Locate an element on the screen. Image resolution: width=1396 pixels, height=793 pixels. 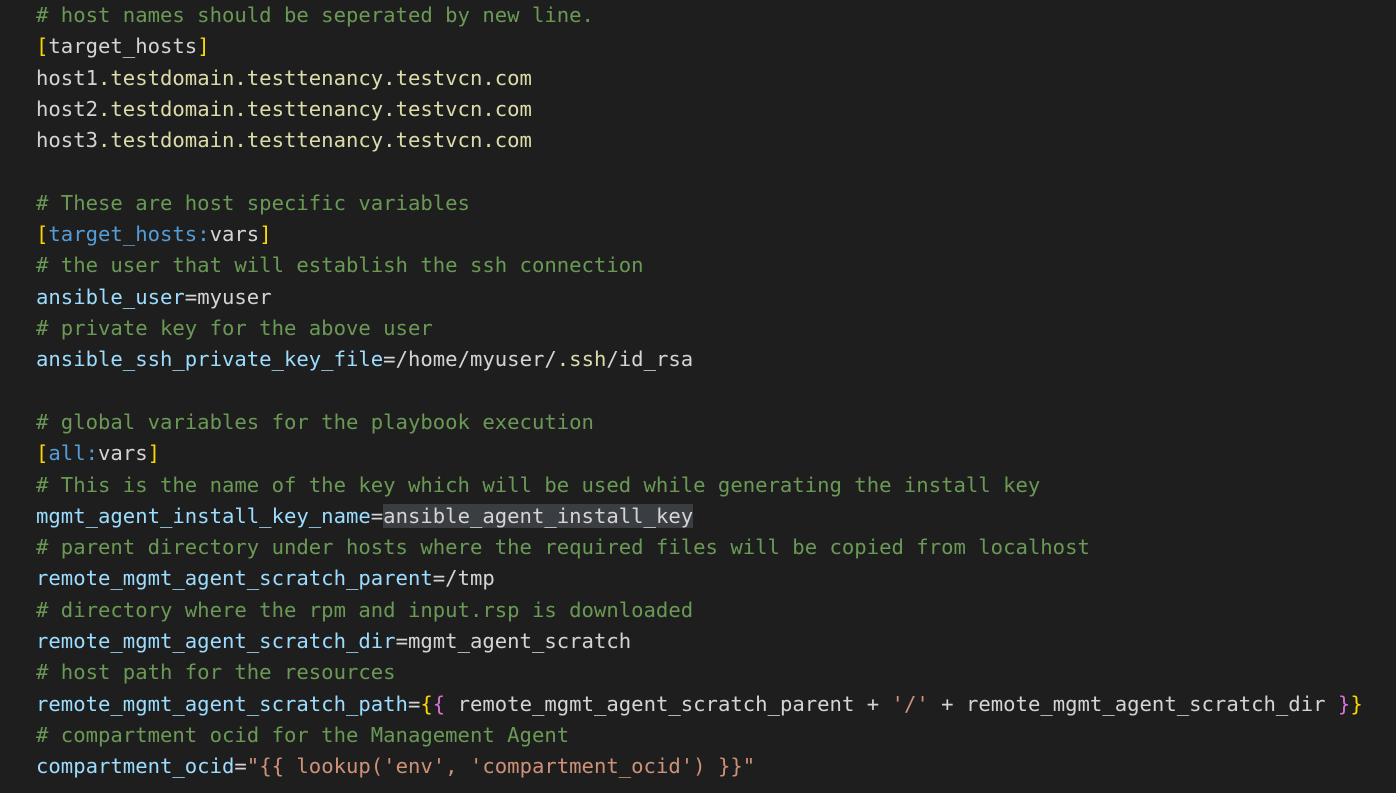
code-line: [all:vars] is located at coordinates (98, 453).